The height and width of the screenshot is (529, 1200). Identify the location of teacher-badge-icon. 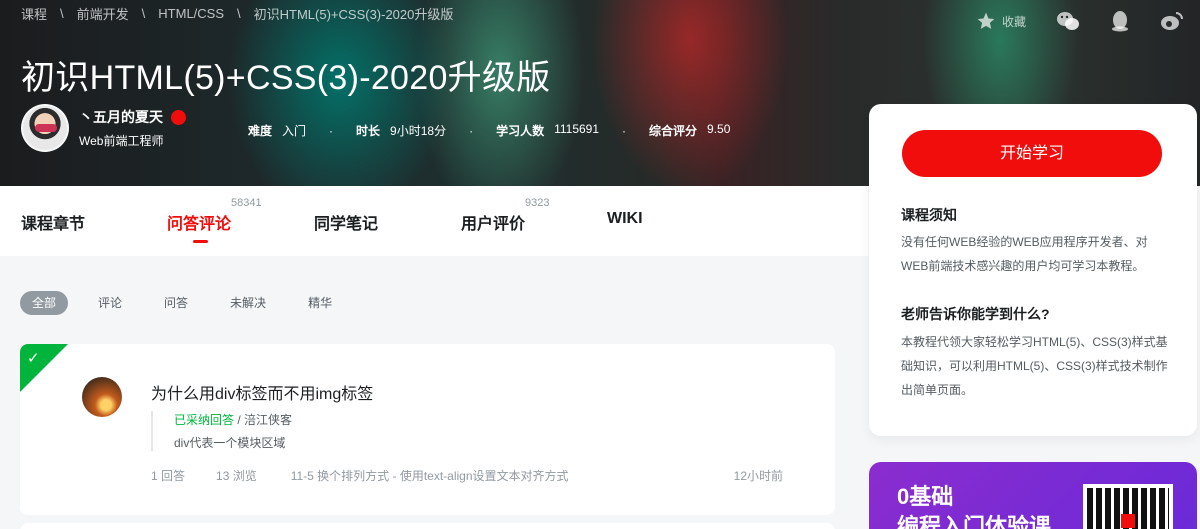
(178, 117).